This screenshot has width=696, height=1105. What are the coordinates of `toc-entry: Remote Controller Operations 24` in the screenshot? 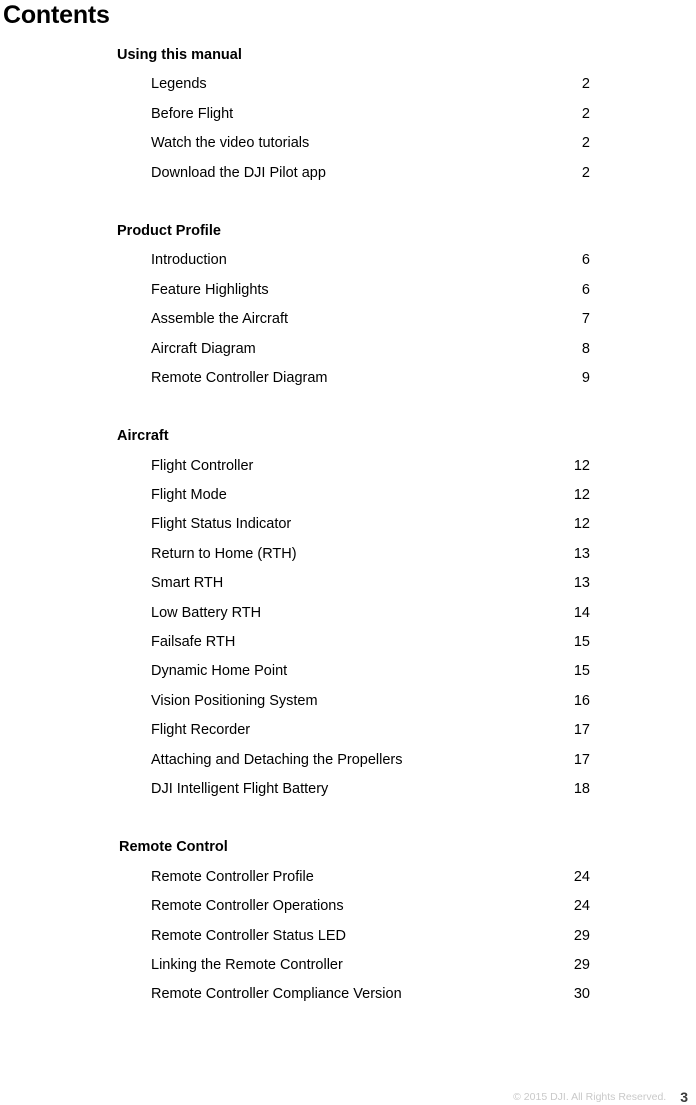 It's located at (348, 906).